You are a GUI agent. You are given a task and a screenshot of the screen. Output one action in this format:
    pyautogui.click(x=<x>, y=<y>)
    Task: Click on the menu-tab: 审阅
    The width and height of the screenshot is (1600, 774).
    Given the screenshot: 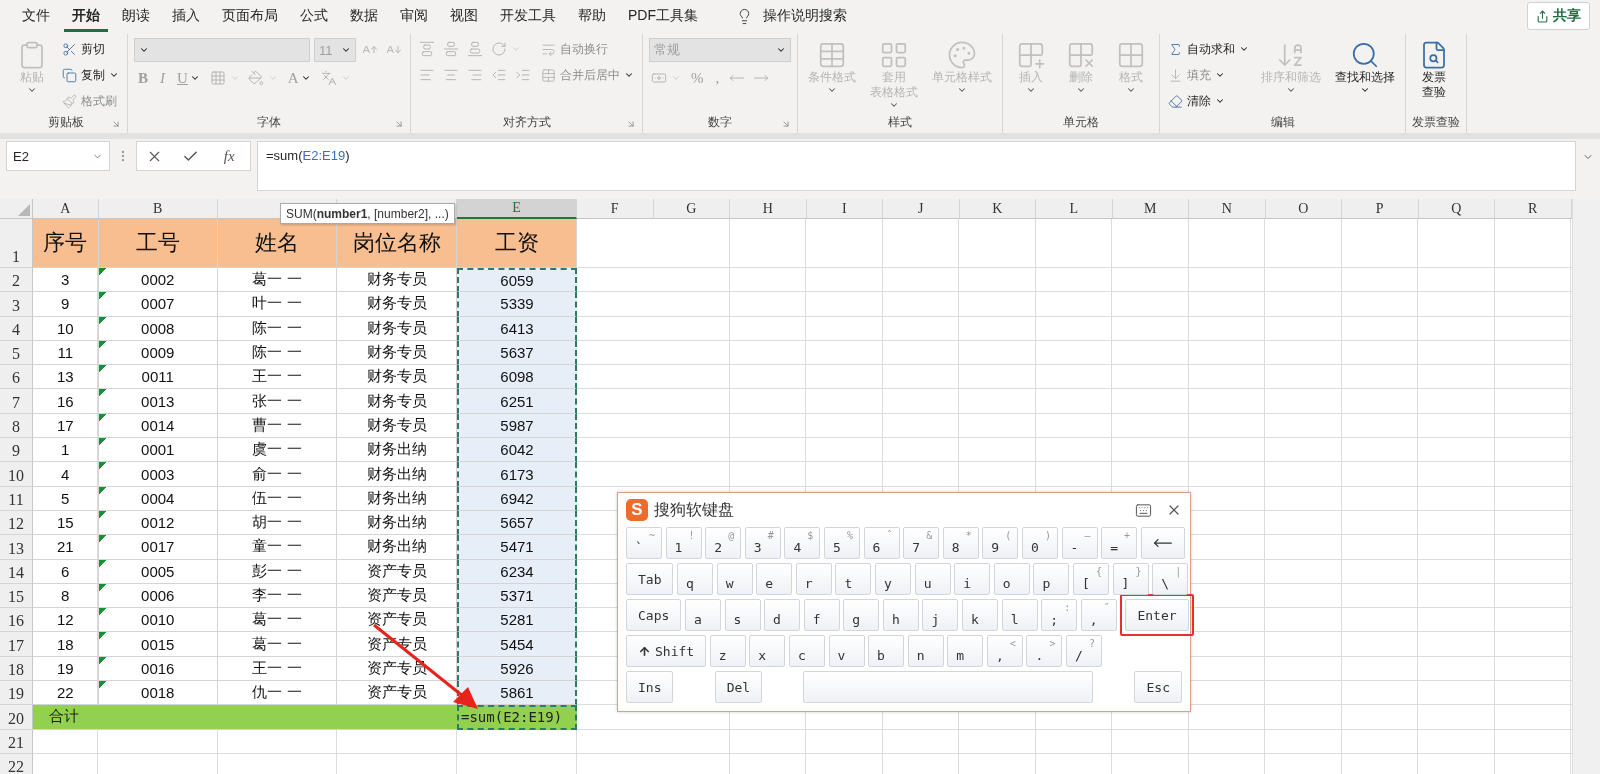 What is the action you would take?
    pyautogui.click(x=414, y=16)
    